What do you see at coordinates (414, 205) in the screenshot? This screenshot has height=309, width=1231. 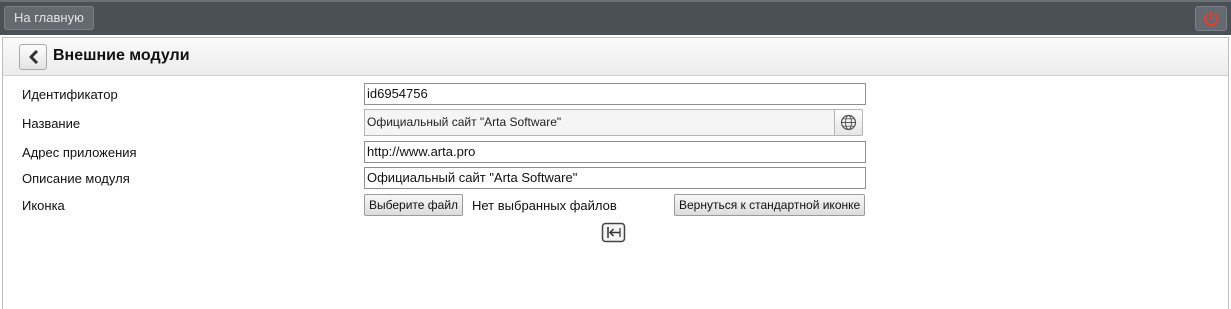 I see `choose-file-button: Выберите файл` at bounding box center [414, 205].